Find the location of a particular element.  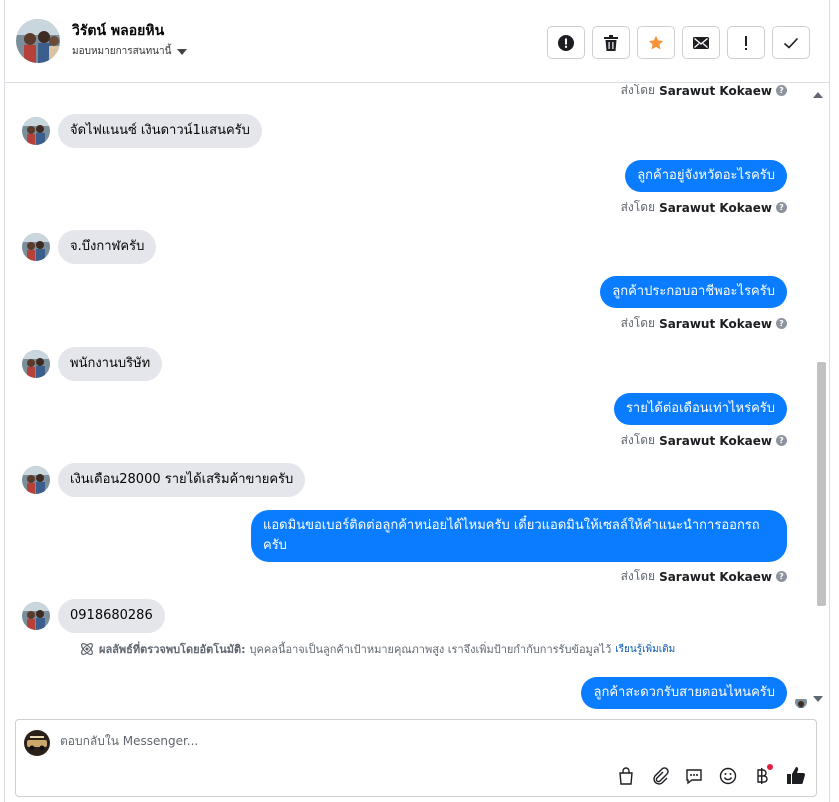

emoji-button is located at coordinates (728, 776).